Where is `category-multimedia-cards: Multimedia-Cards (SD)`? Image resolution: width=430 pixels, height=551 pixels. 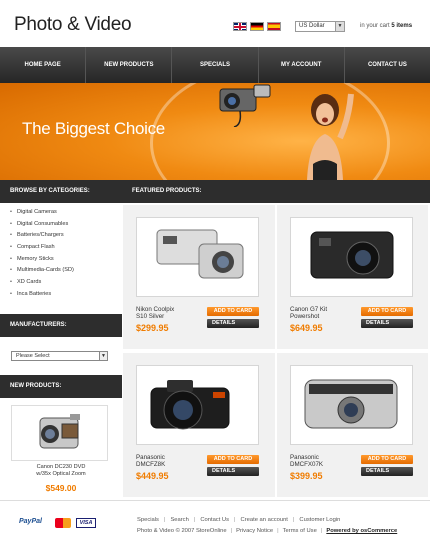
category-multimedia-cards: Multimedia-Cards (SD) is located at coordinates (61, 271).